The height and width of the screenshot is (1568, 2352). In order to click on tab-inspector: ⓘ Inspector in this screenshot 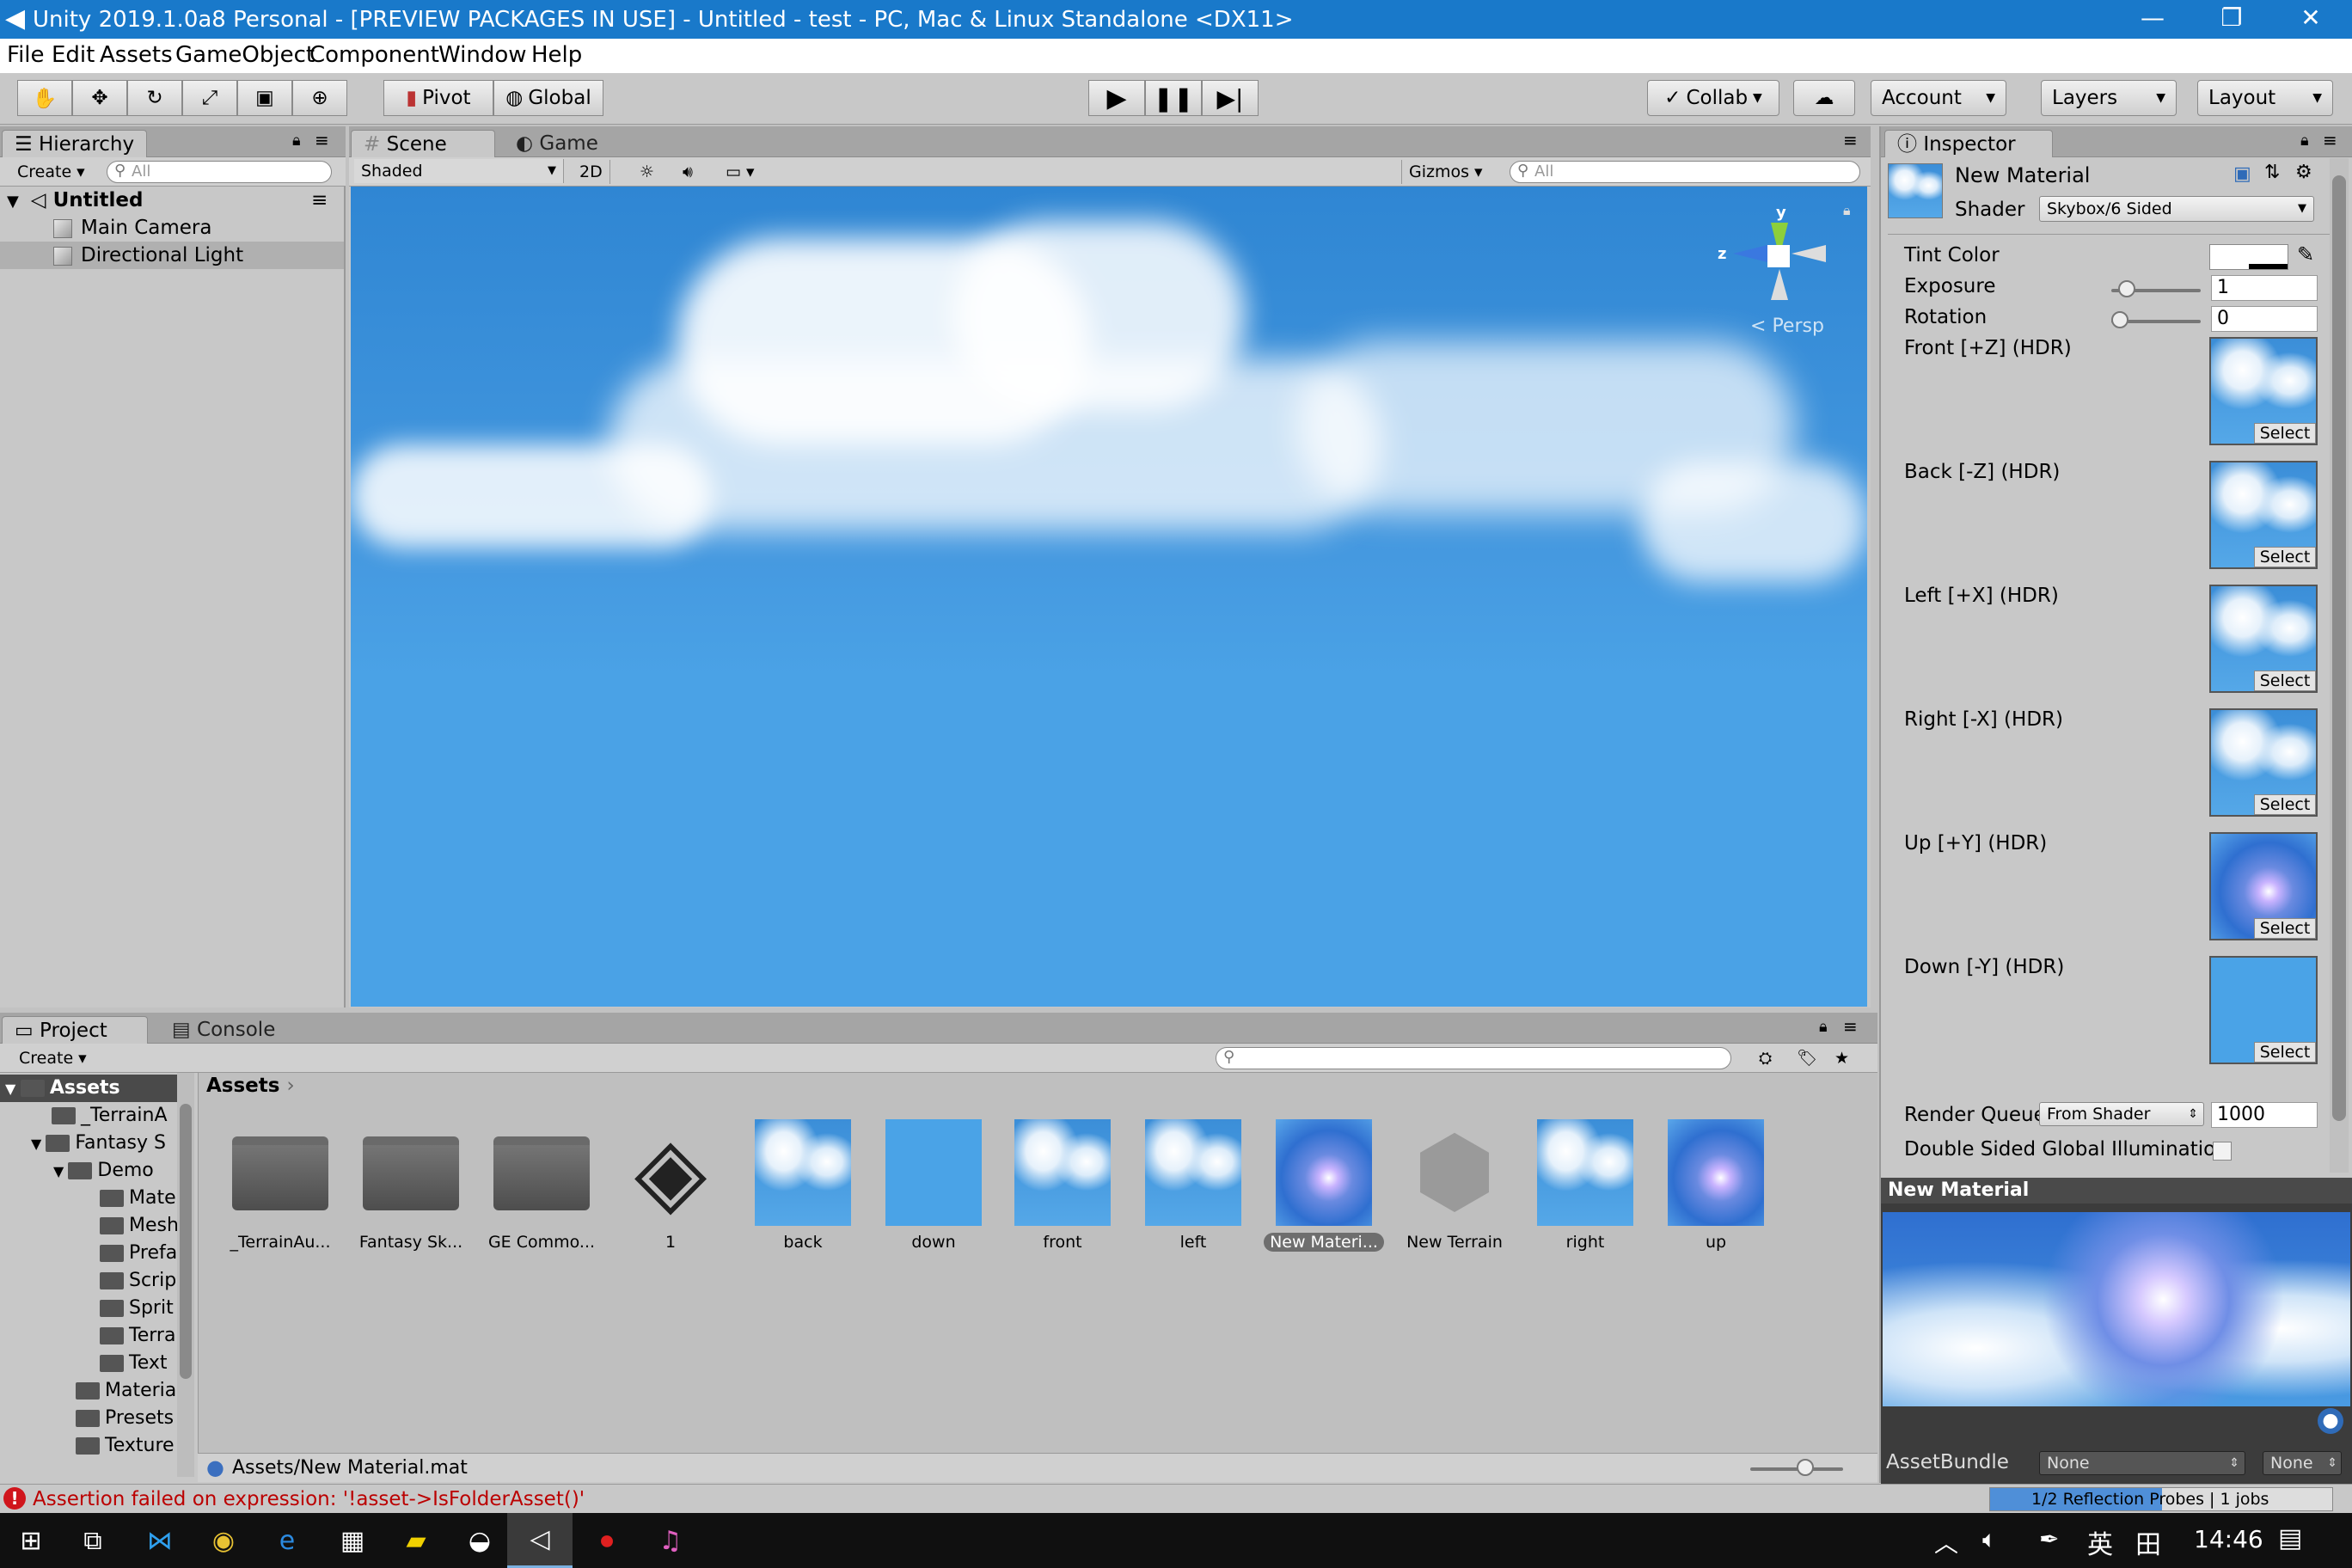, I will do `click(1969, 143)`.